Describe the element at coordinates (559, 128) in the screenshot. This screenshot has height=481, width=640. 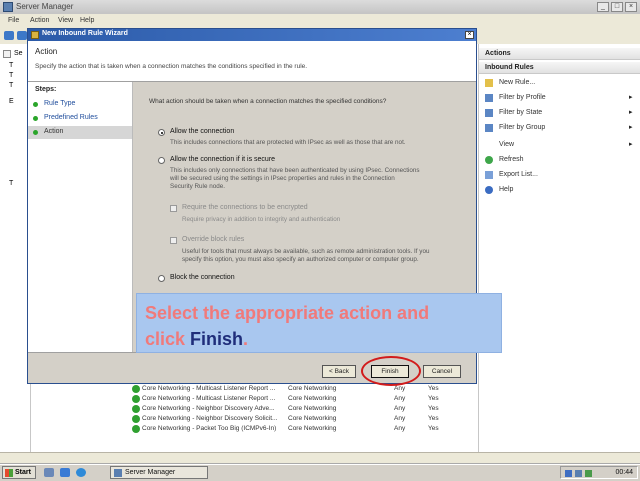
I see `action-filter-by-group: Filter by Group ▸` at that location.